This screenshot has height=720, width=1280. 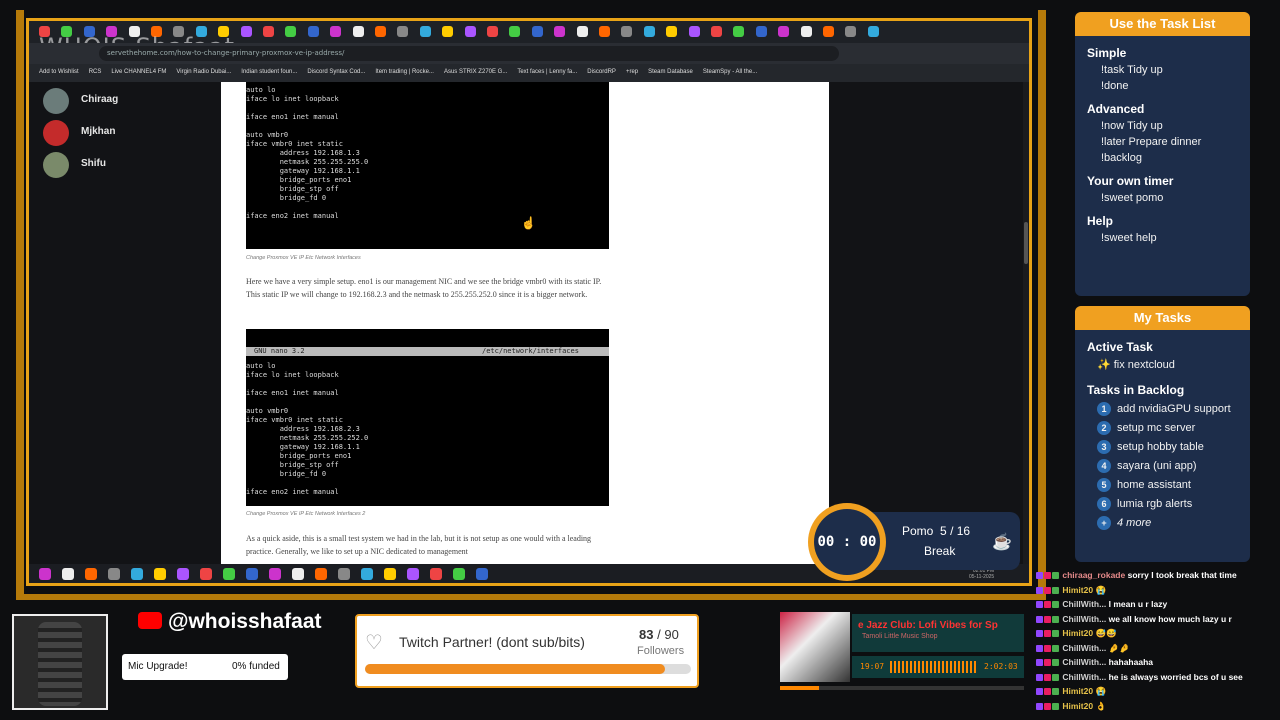 What do you see at coordinates (127, 166) in the screenshot?
I see `voice-user: Shifu` at bounding box center [127, 166].